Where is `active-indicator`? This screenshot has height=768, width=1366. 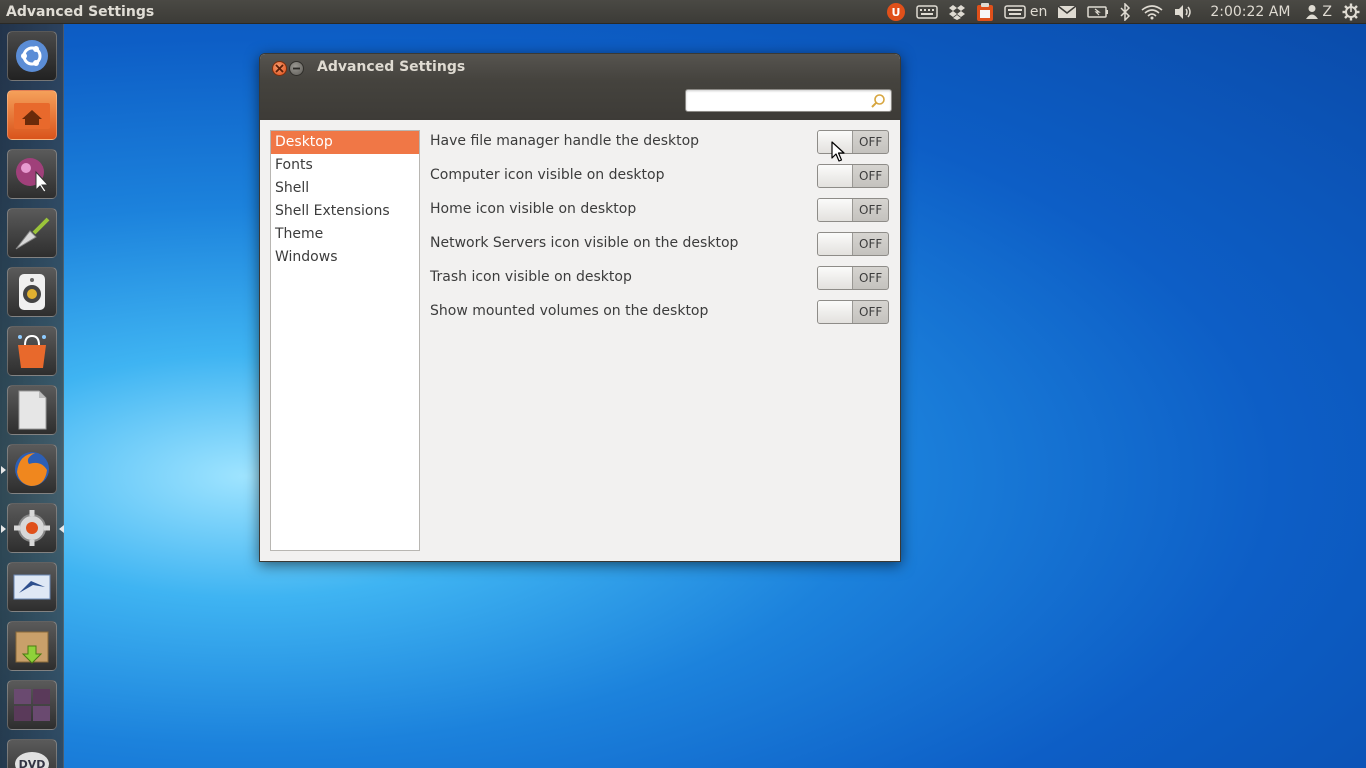
active-indicator is located at coordinates (61, 529).